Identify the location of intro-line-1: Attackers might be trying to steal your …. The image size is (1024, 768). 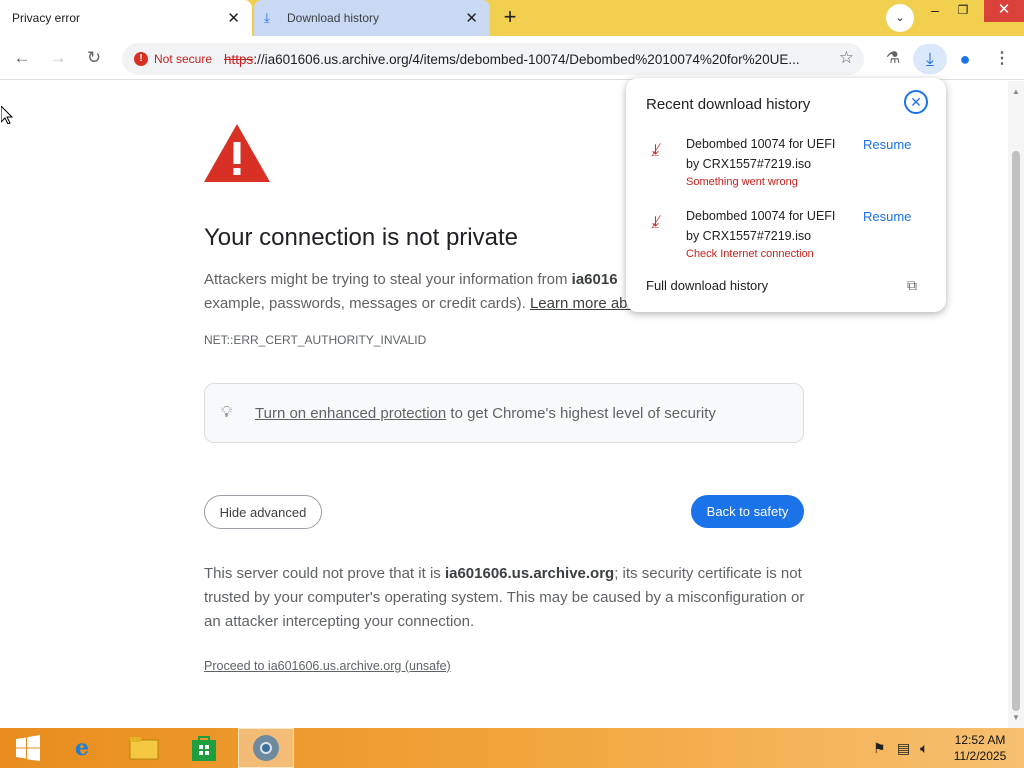
(424, 280).